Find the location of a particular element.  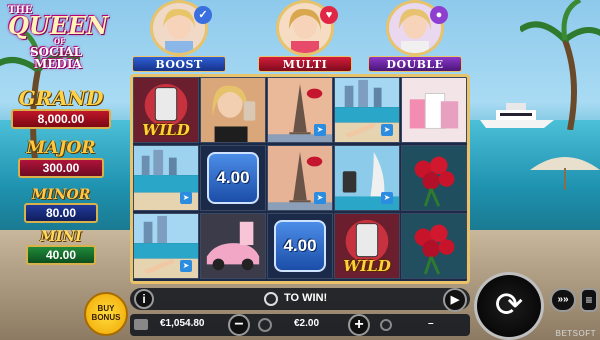

reel-column-1: WILD ➤ ➤ is located at coordinates (166, 179).